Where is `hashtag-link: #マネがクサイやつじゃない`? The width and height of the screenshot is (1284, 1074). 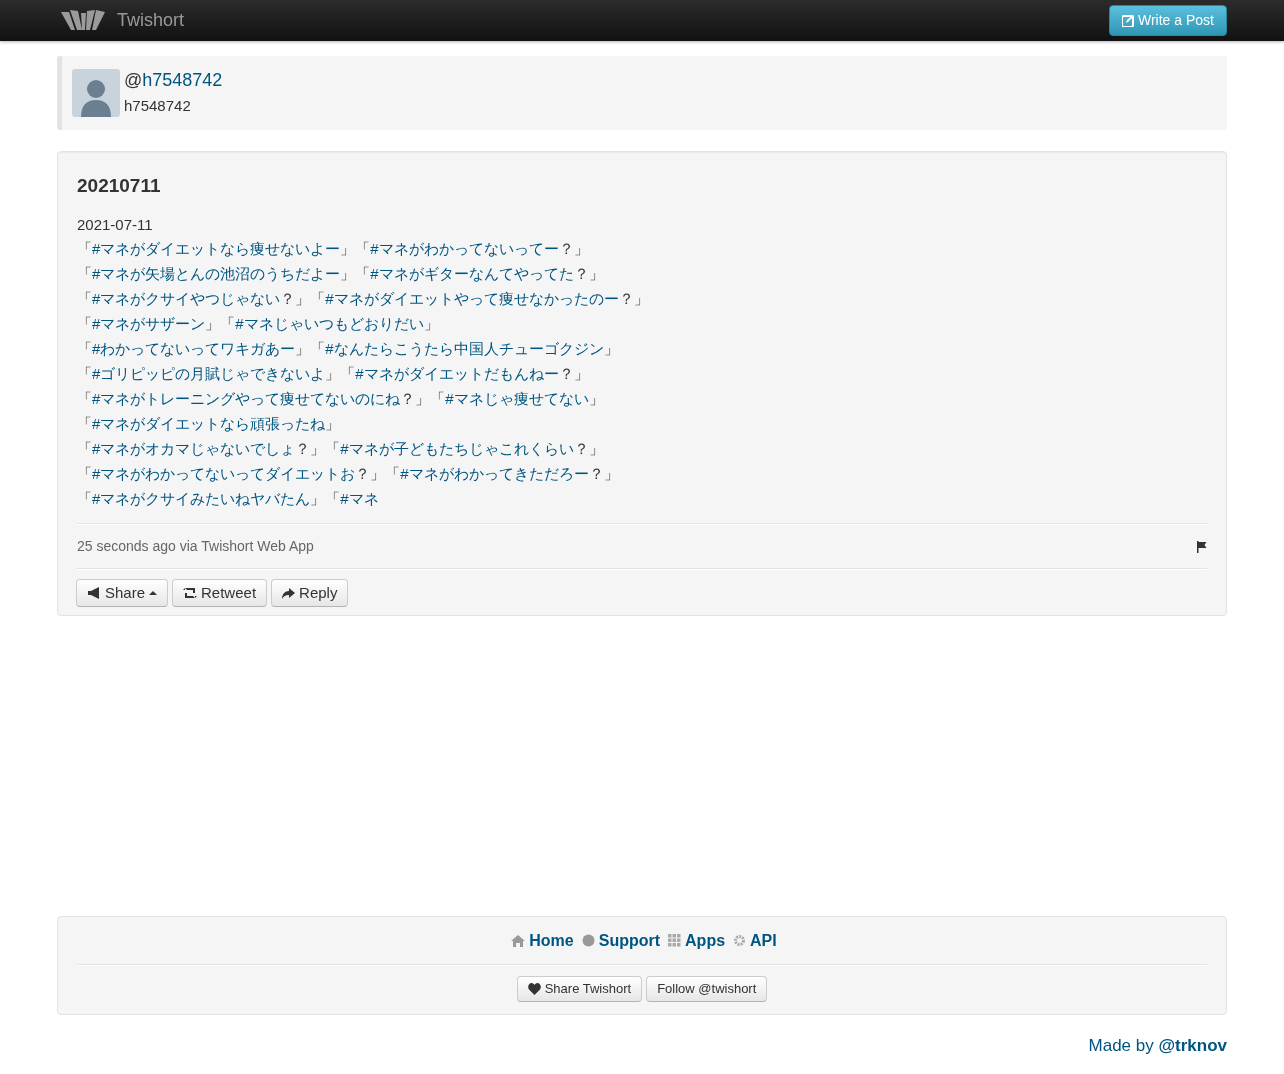
hashtag-link: #マネがクサイやつじゃない is located at coordinates (186, 298).